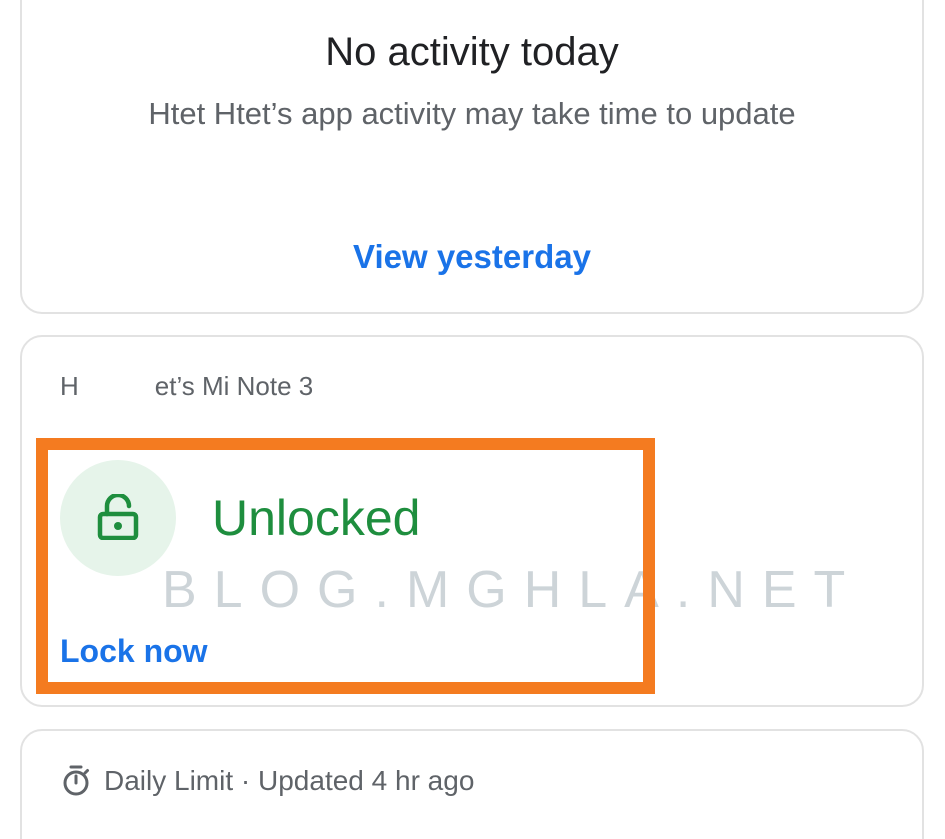  I want to click on device-name-suffix: et’s Mi Note 3, so click(234, 386).